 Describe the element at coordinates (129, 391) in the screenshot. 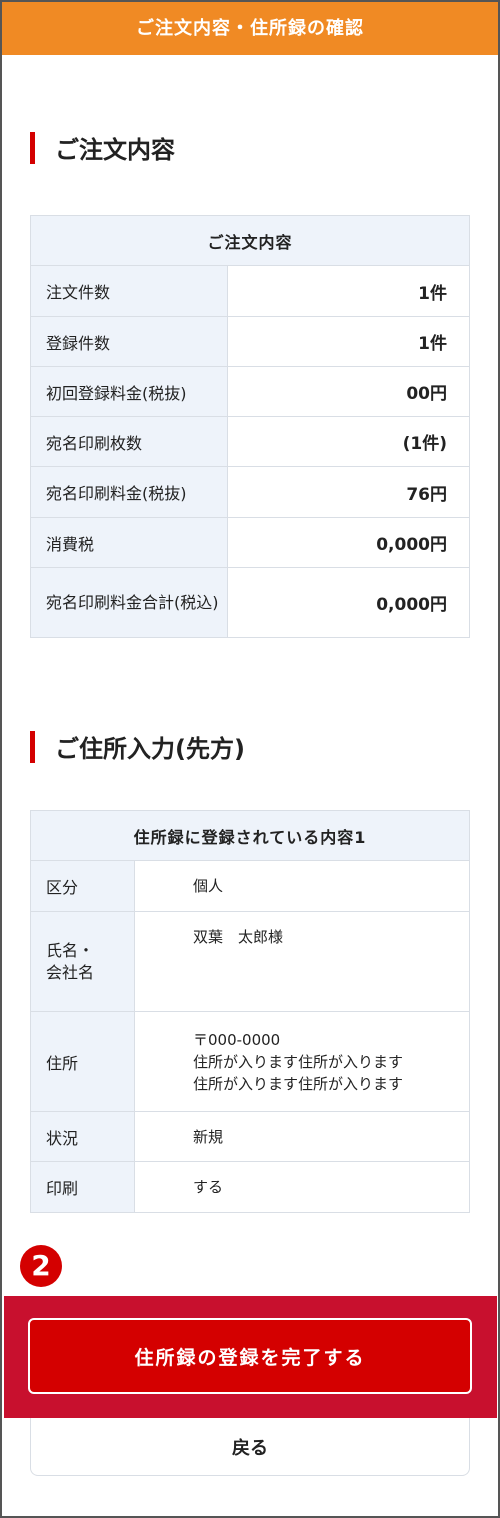

I see `row-label-initial-fee: 初回登録料金(税抜)` at that location.